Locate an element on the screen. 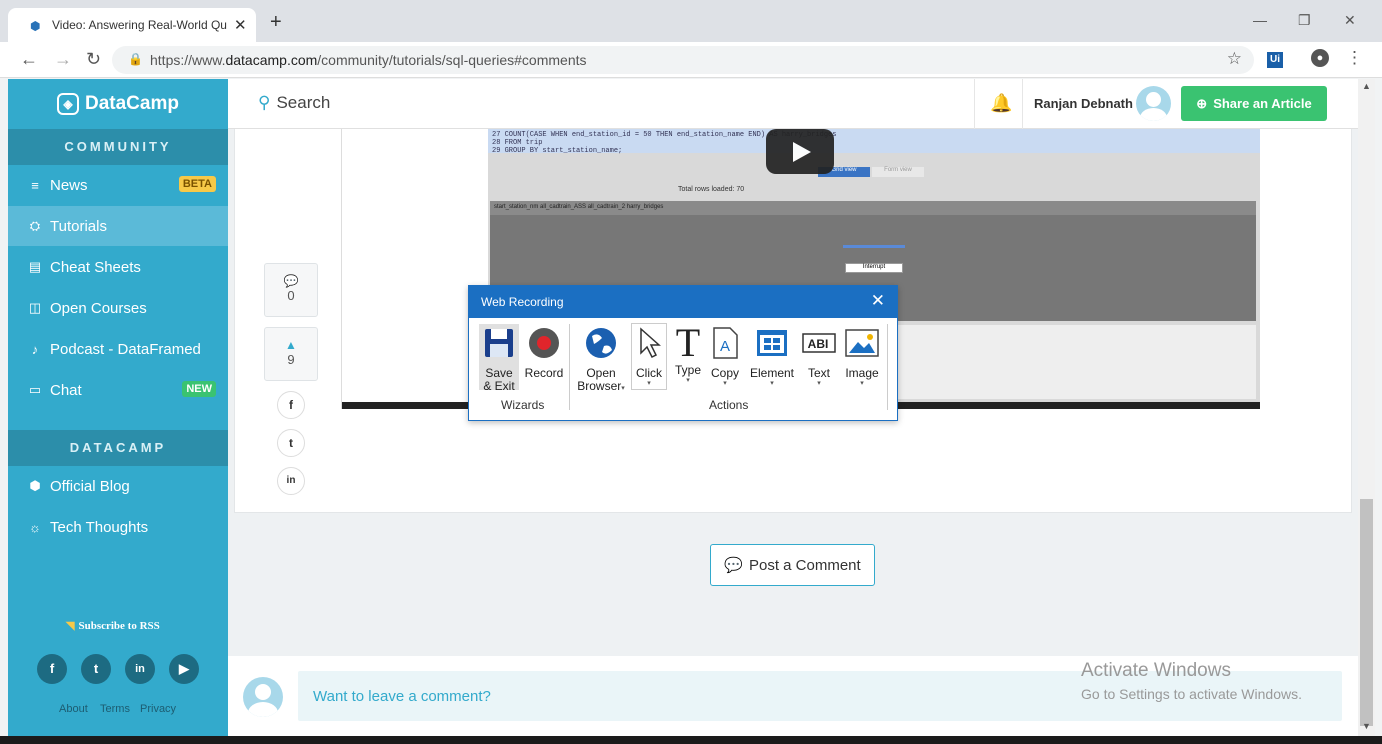 The image size is (1382, 744). tab-close-icon: ✕ is located at coordinates (240, 25).